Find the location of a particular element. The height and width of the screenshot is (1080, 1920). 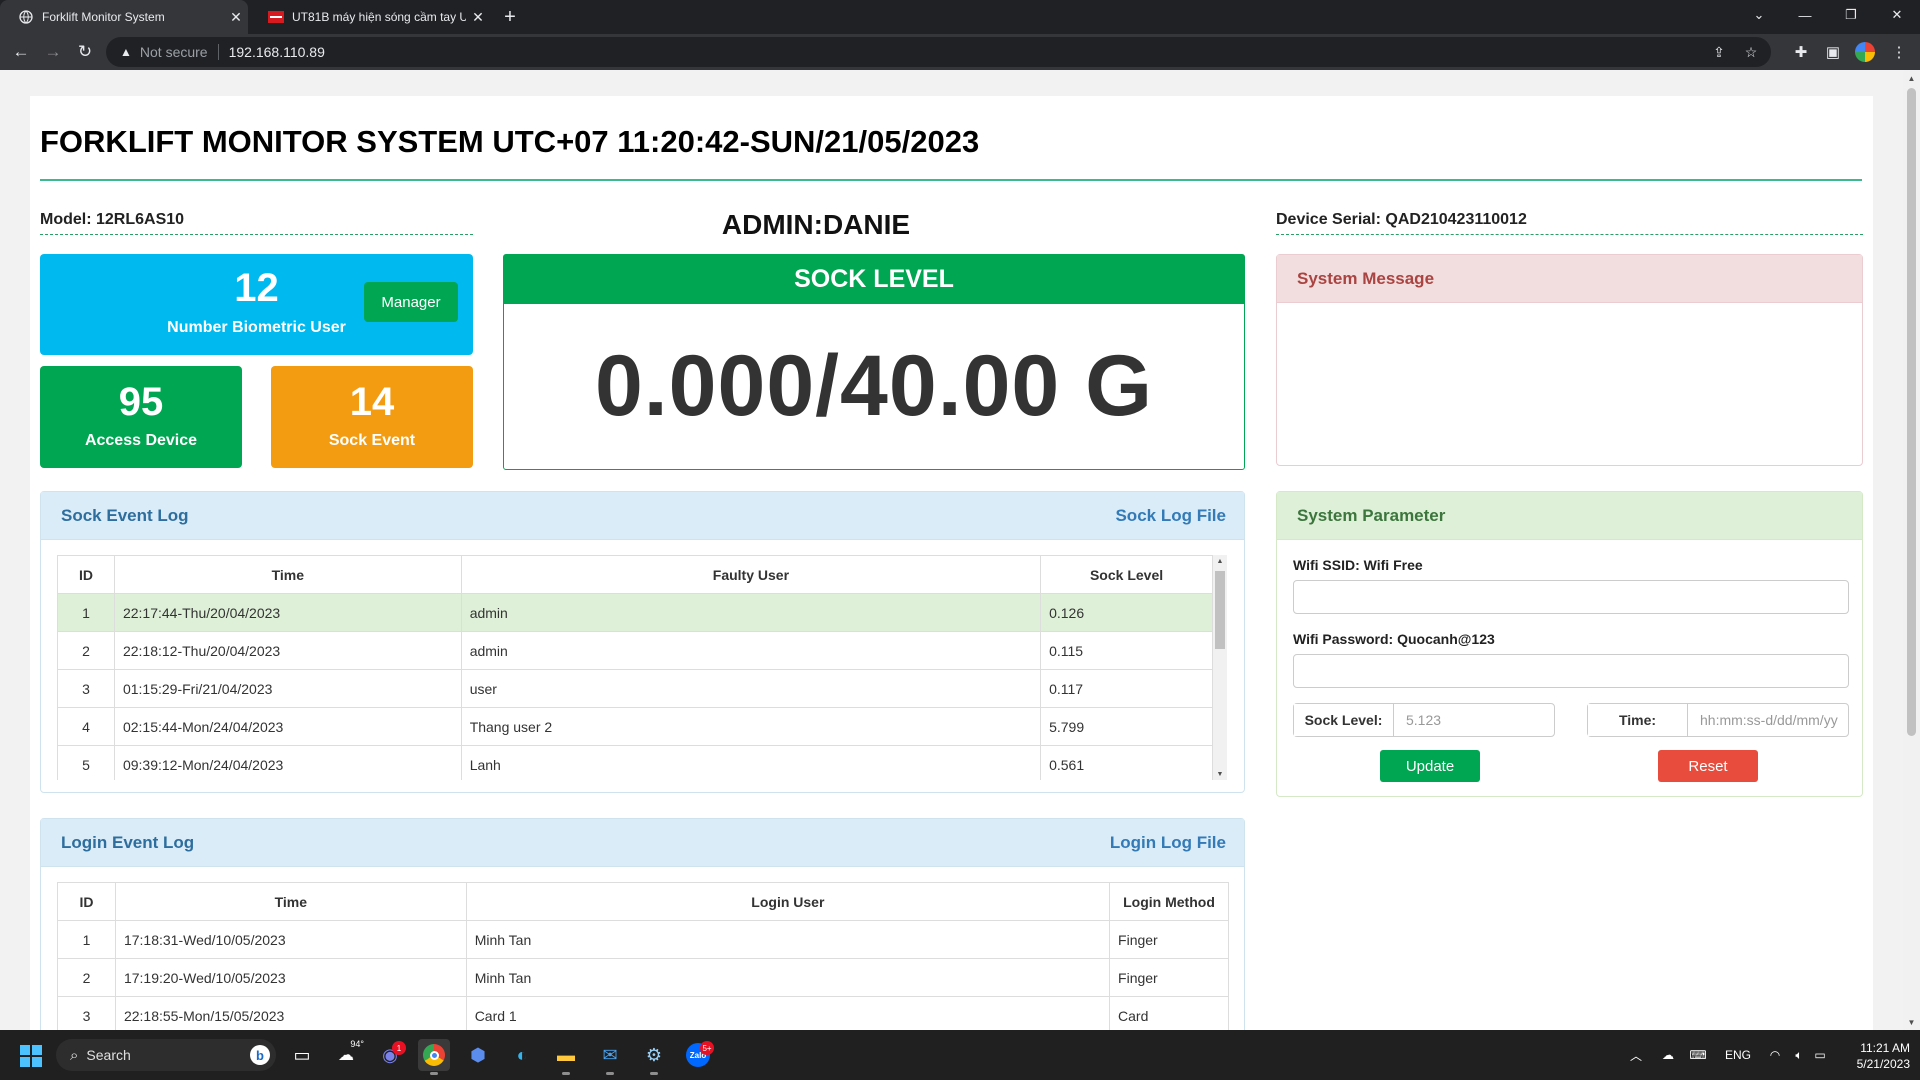

zalo-icon: Zalo 5+ is located at coordinates (698, 1055).